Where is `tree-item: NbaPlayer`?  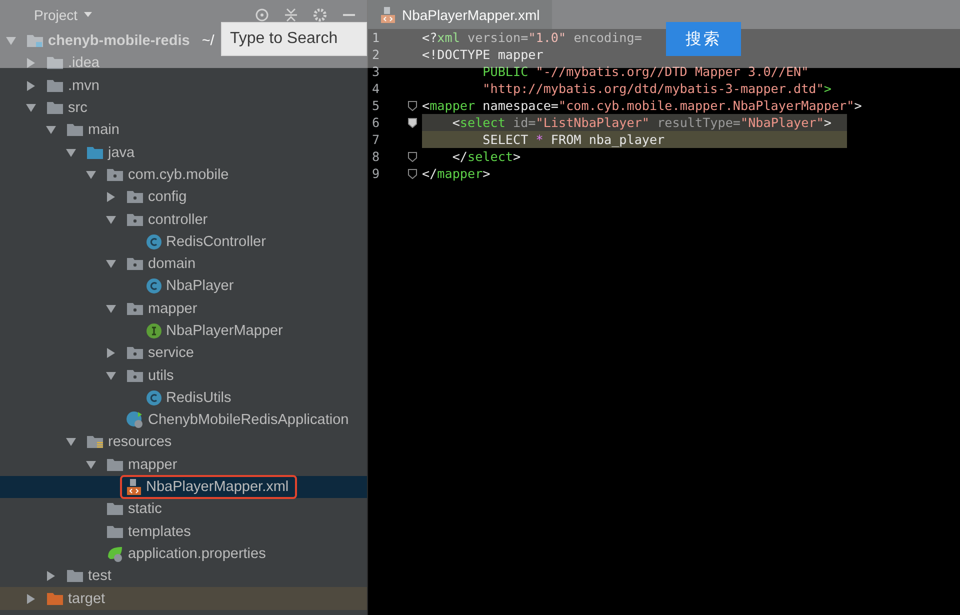 tree-item: NbaPlayer is located at coordinates (190, 286).